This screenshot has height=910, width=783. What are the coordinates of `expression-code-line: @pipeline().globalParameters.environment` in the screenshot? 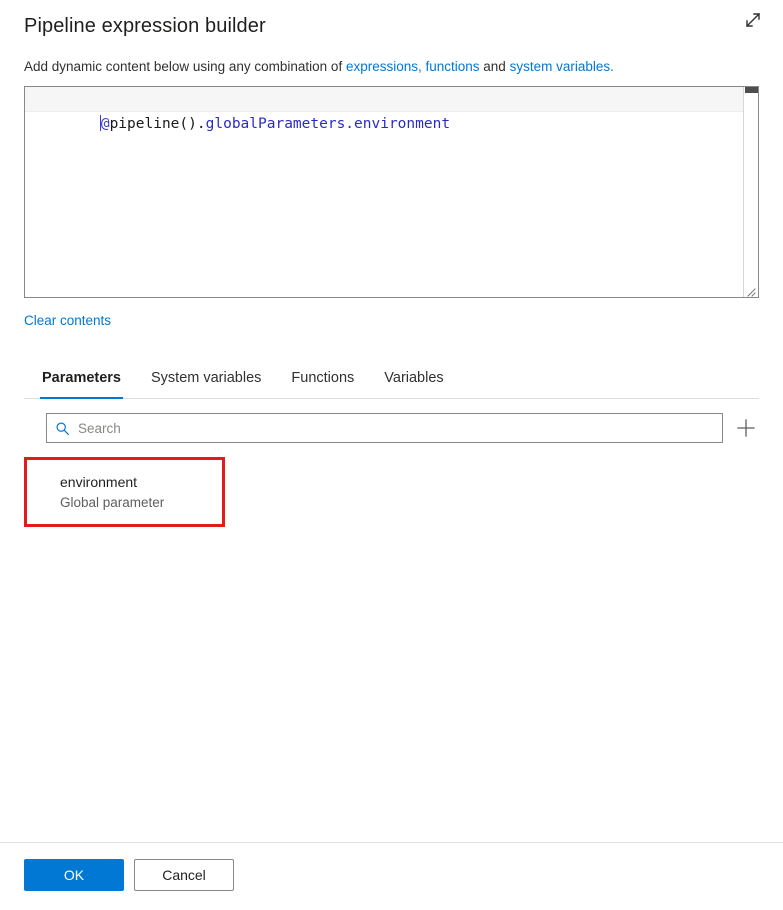 It's located at (384, 124).